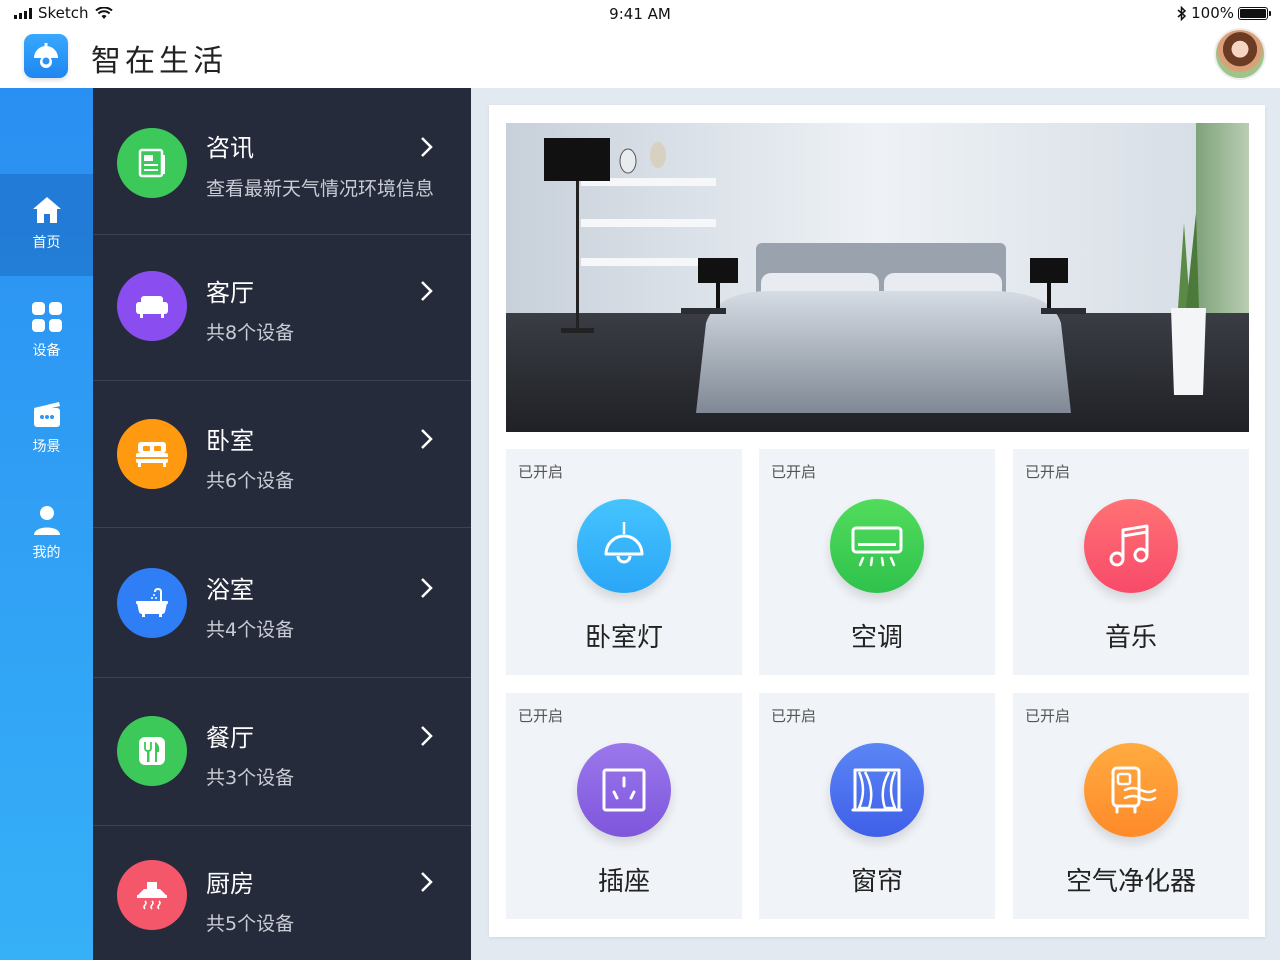 This screenshot has width=1280, height=960. I want to click on room-title: 客厅, so click(230, 293).